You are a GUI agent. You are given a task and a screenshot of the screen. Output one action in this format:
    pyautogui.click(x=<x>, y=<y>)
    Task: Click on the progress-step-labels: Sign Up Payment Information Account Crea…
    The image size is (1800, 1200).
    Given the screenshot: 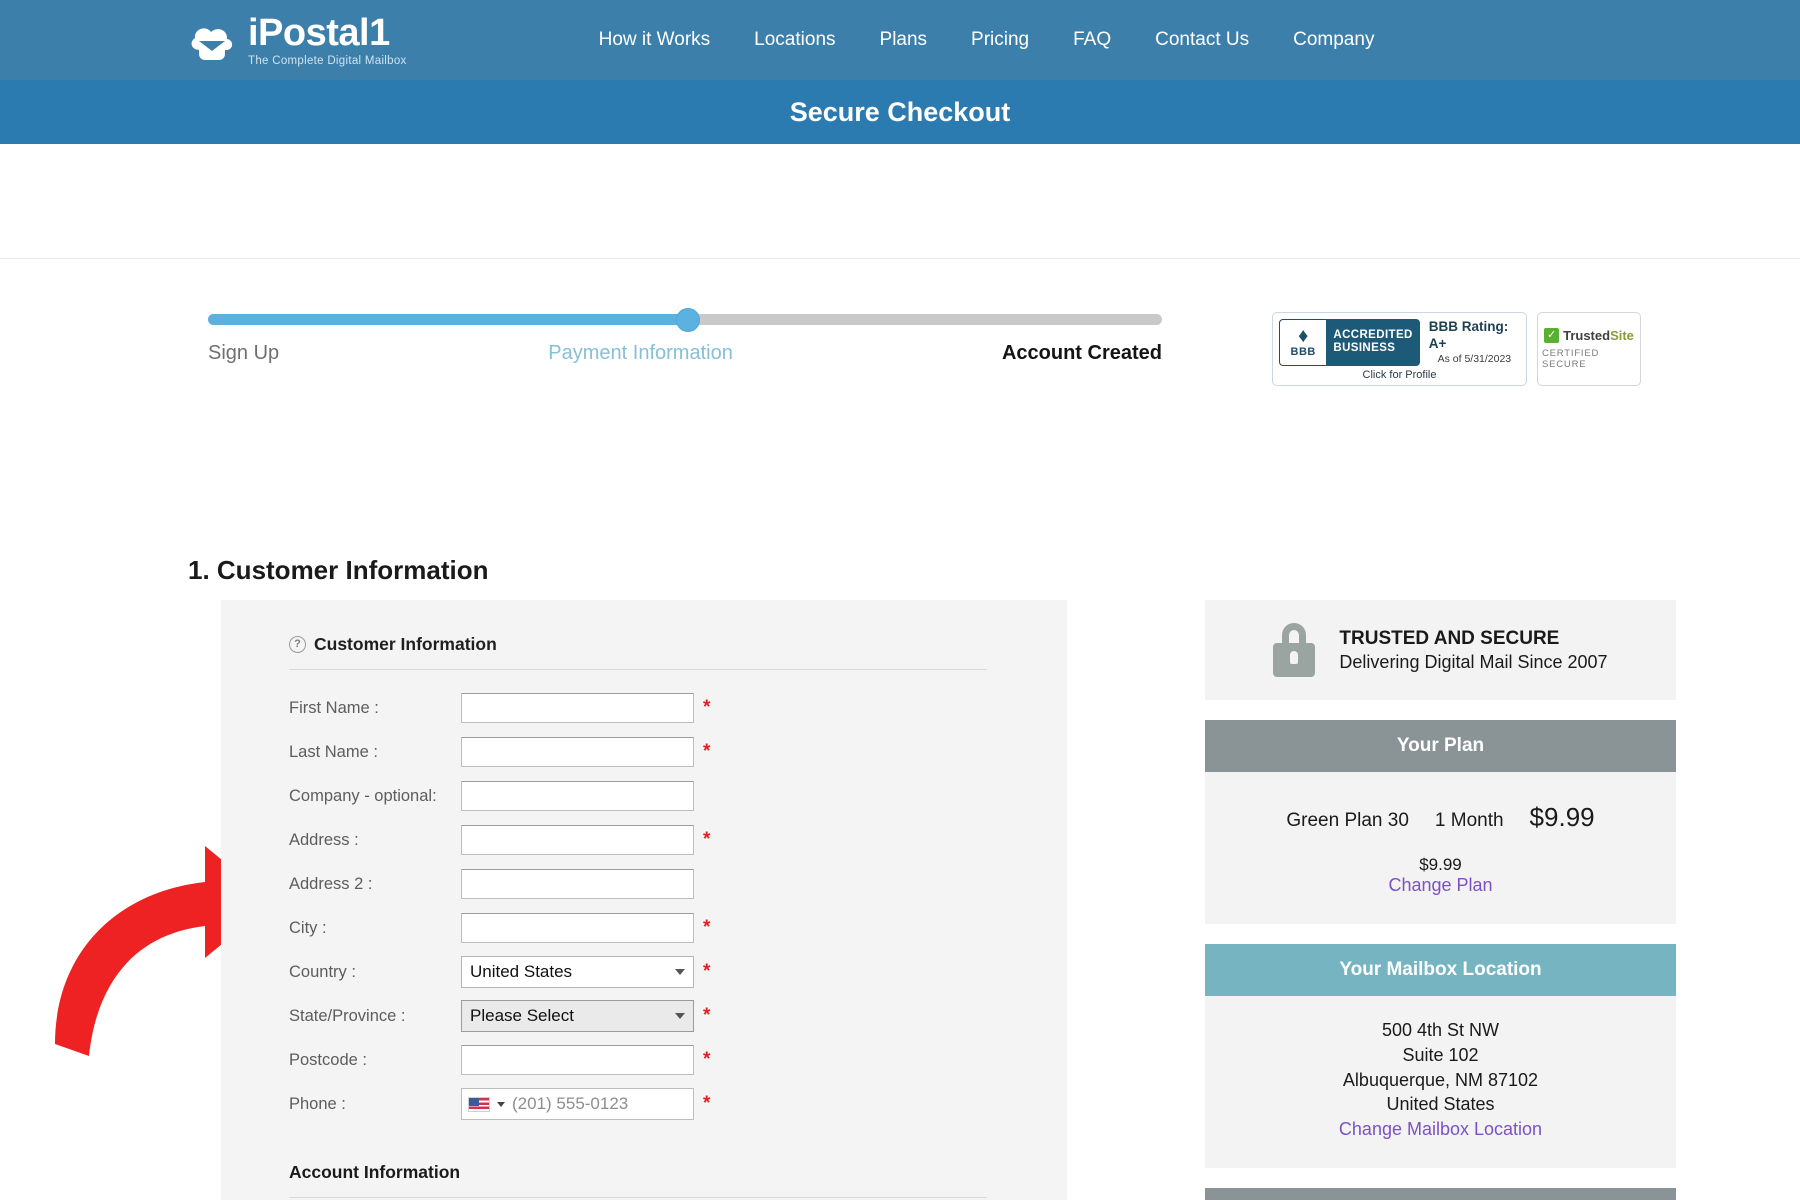 What is the action you would take?
    pyautogui.click(x=685, y=353)
    